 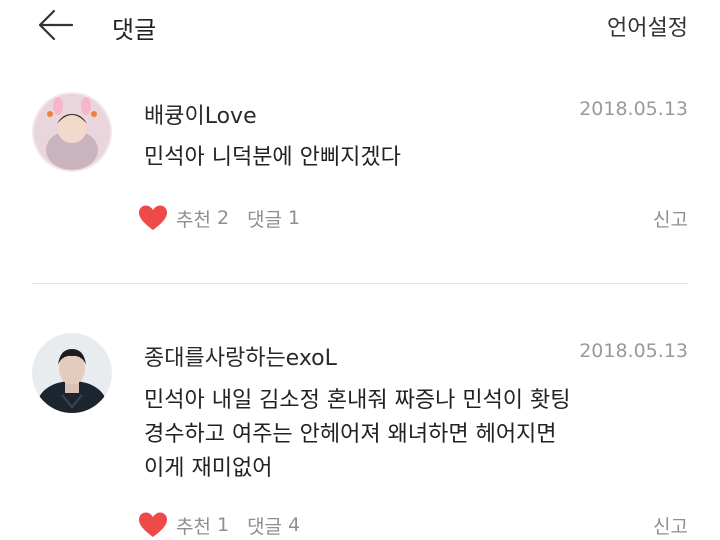 What do you see at coordinates (414, 158) in the screenshot?
I see `comment-text: 민석아 니덕분에 안삐지겠다` at bounding box center [414, 158].